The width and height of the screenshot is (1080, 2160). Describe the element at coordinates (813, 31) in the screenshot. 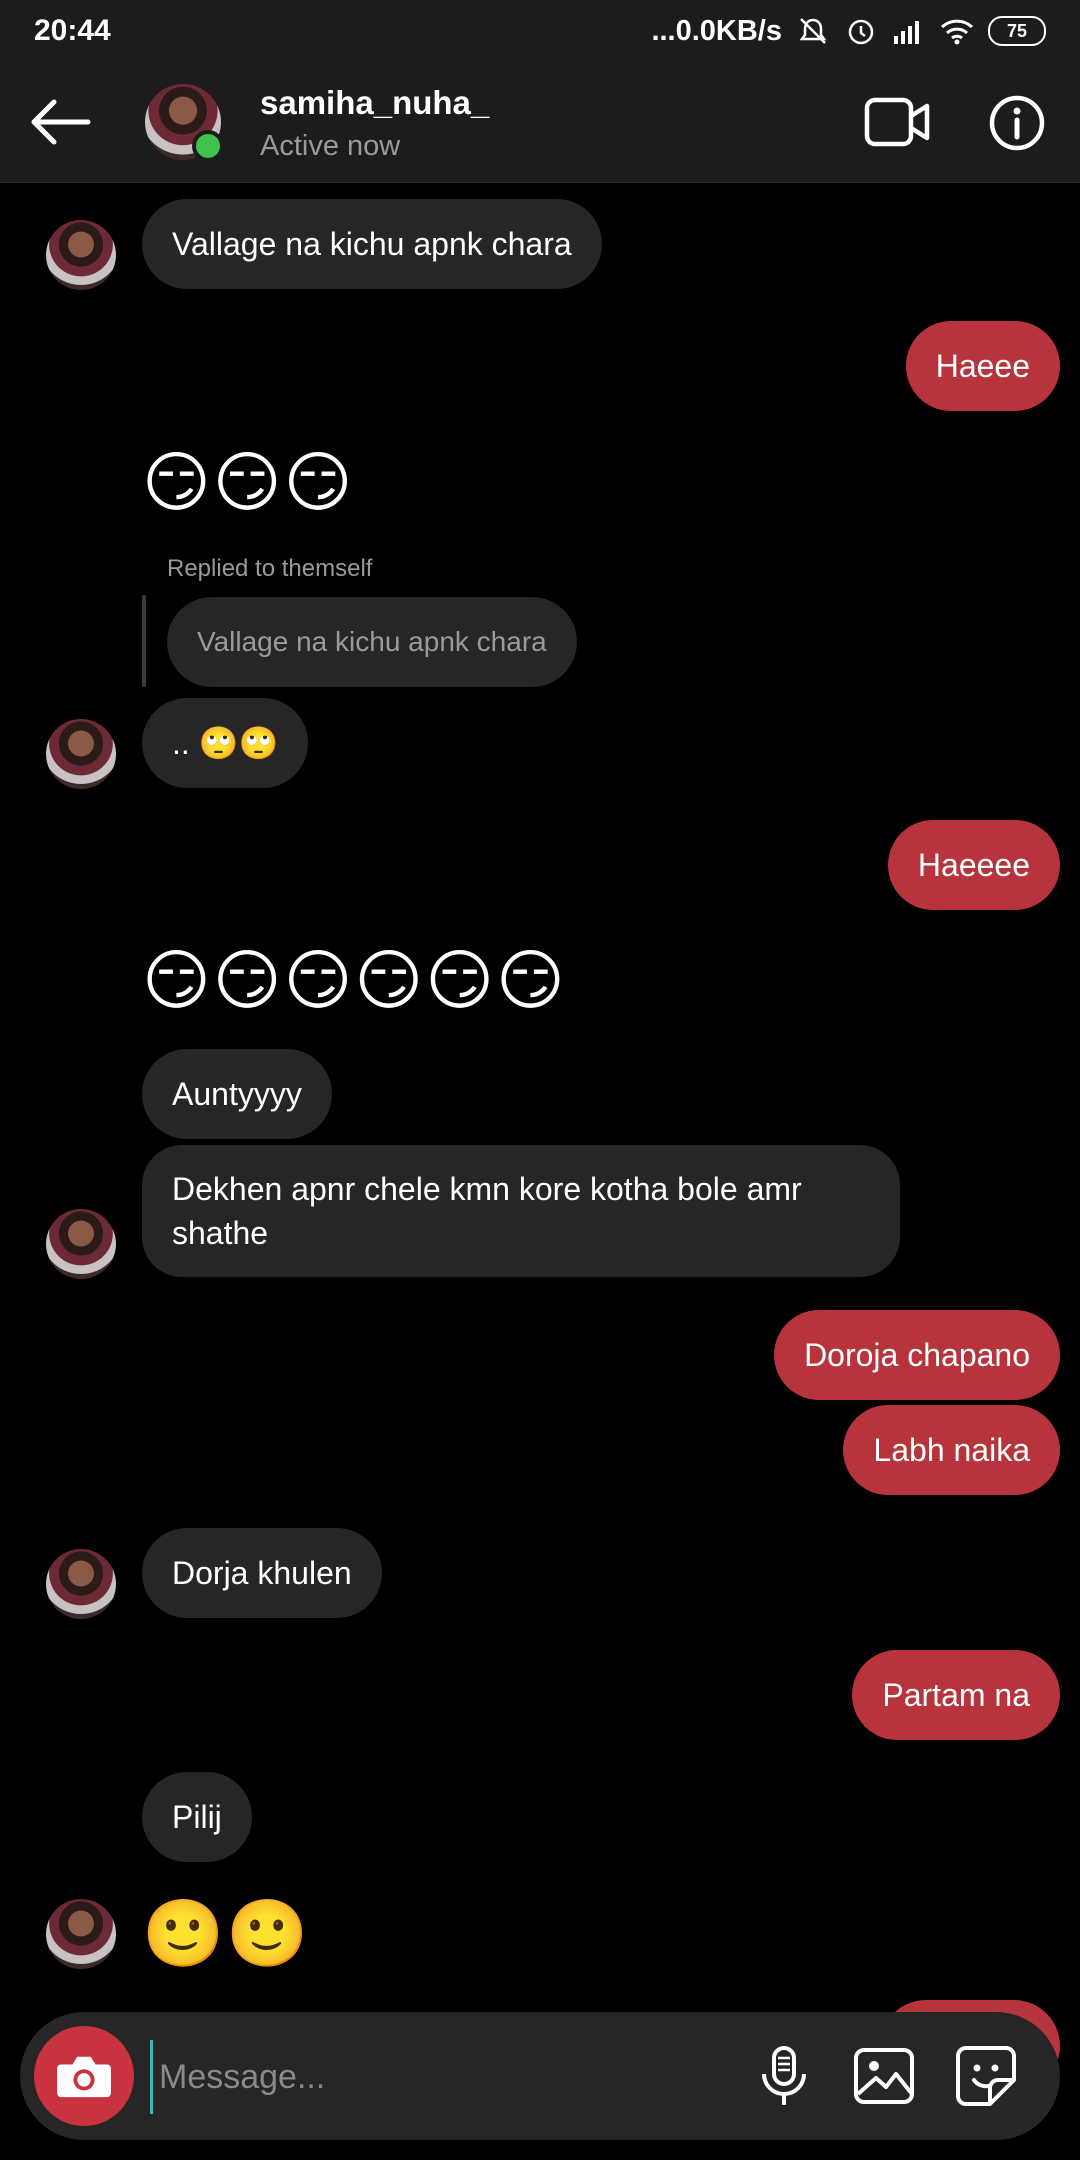

I see `mute-icon` at that location.